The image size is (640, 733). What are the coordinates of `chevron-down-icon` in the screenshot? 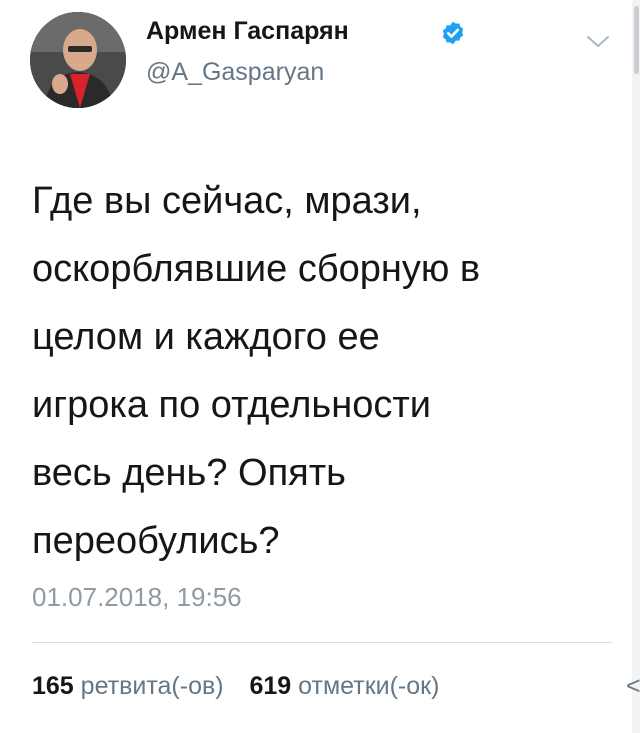 It's located at (598, 42).